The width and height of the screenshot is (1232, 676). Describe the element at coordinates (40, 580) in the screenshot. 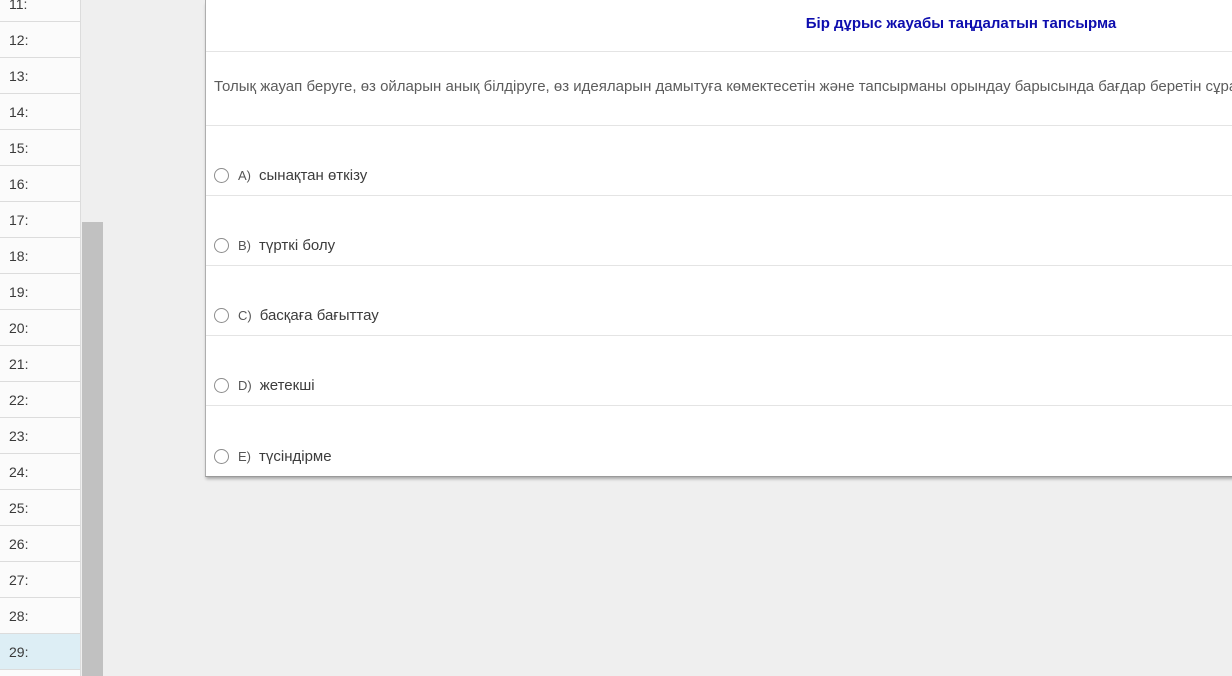

I see `sidebar-item-question-number: 27:` at that location.